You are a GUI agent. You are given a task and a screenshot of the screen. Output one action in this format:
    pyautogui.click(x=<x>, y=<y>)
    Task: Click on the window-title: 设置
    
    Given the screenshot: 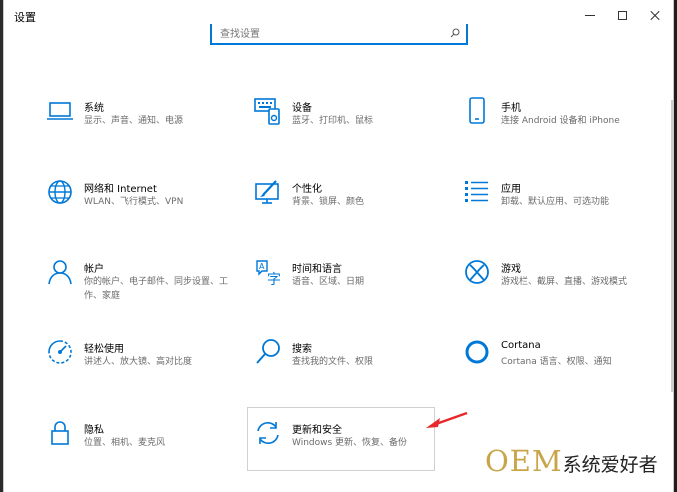 What is the action you would take?
    pyautogui.click(x=25, y=17)
    